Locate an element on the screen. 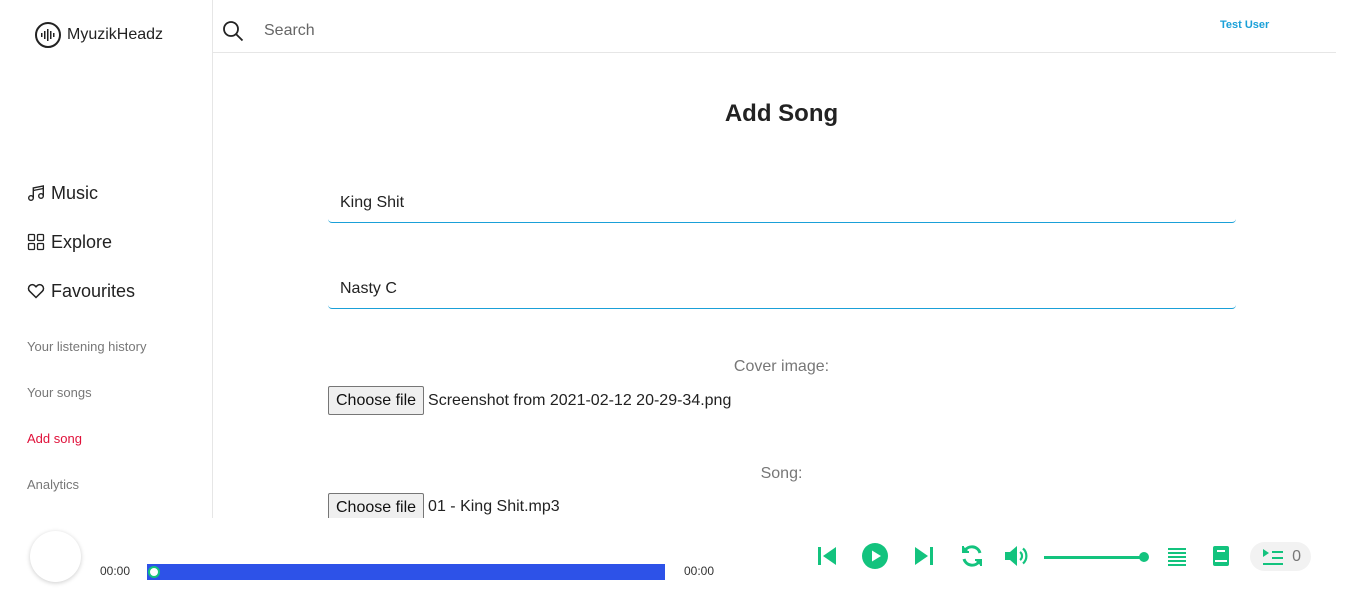 Image resolution: width=1345 pixels, height=597 pixels. app-logo: MyuzikHeadz is located at coordinates (99, 35).